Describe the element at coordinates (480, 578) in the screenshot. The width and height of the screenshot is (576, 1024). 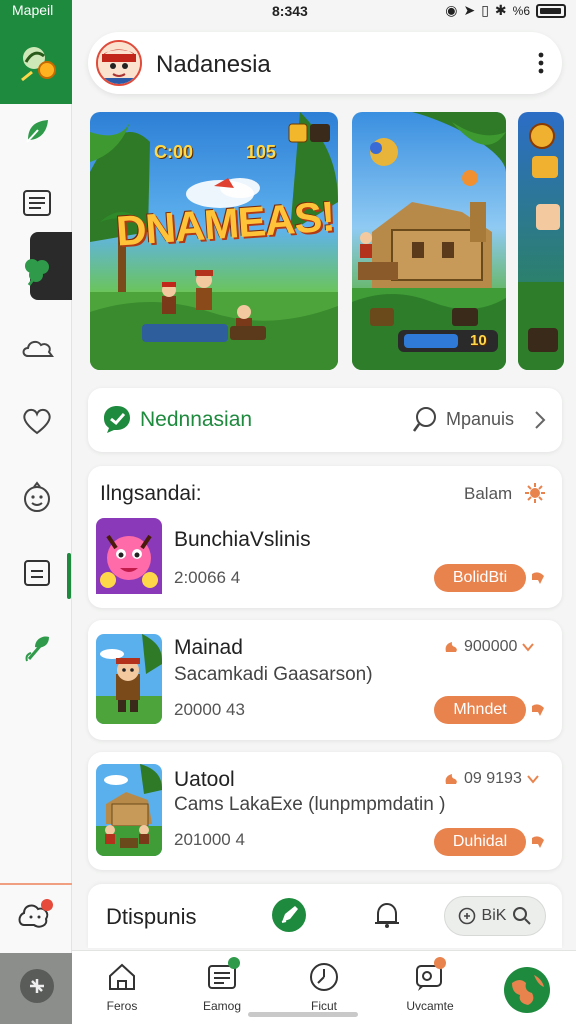
I see `item-action-button: BolidBti` at that location.